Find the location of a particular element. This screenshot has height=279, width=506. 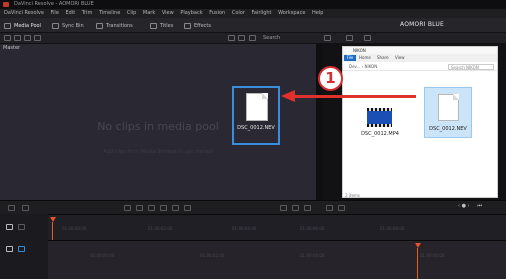

effects-button: Effects is located at coordinates (197, 26).